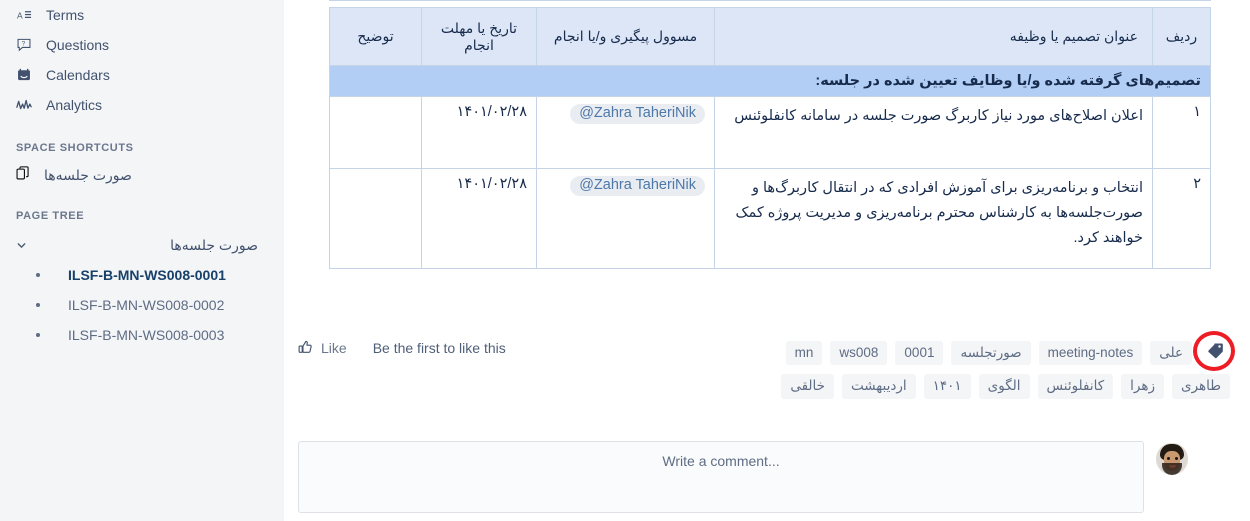 This screenshot has width=1250, height=521. I want to click on table-row-partial, so click(770, 0).